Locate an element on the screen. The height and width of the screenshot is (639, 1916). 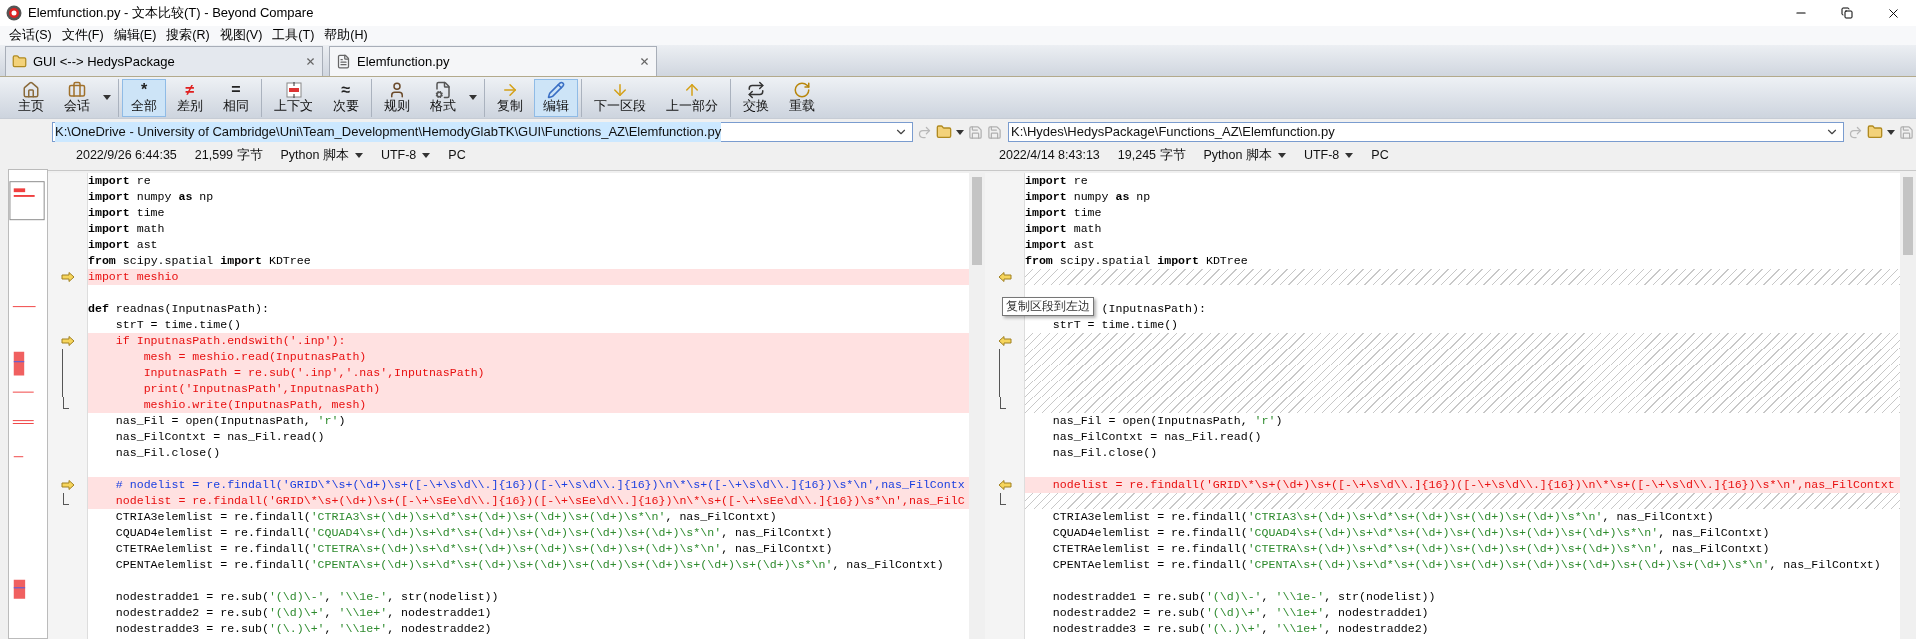
path-field: K:\Hydes\HedysPackage\Functions_AZ\Elemfunction.py is located at coordinates (1426, 132).